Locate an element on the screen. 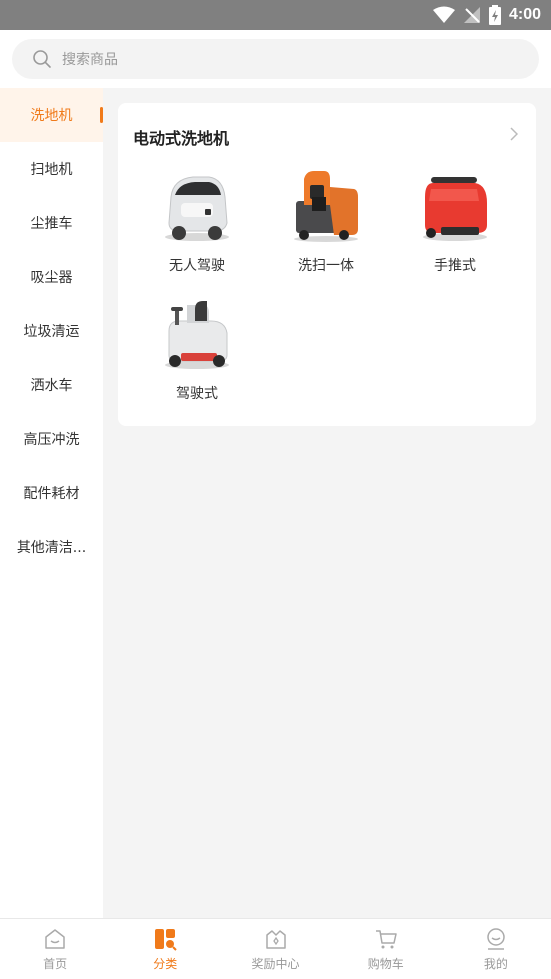 This screenshot has height=979, width=551. category-icon is located at coordinates (166, 940).